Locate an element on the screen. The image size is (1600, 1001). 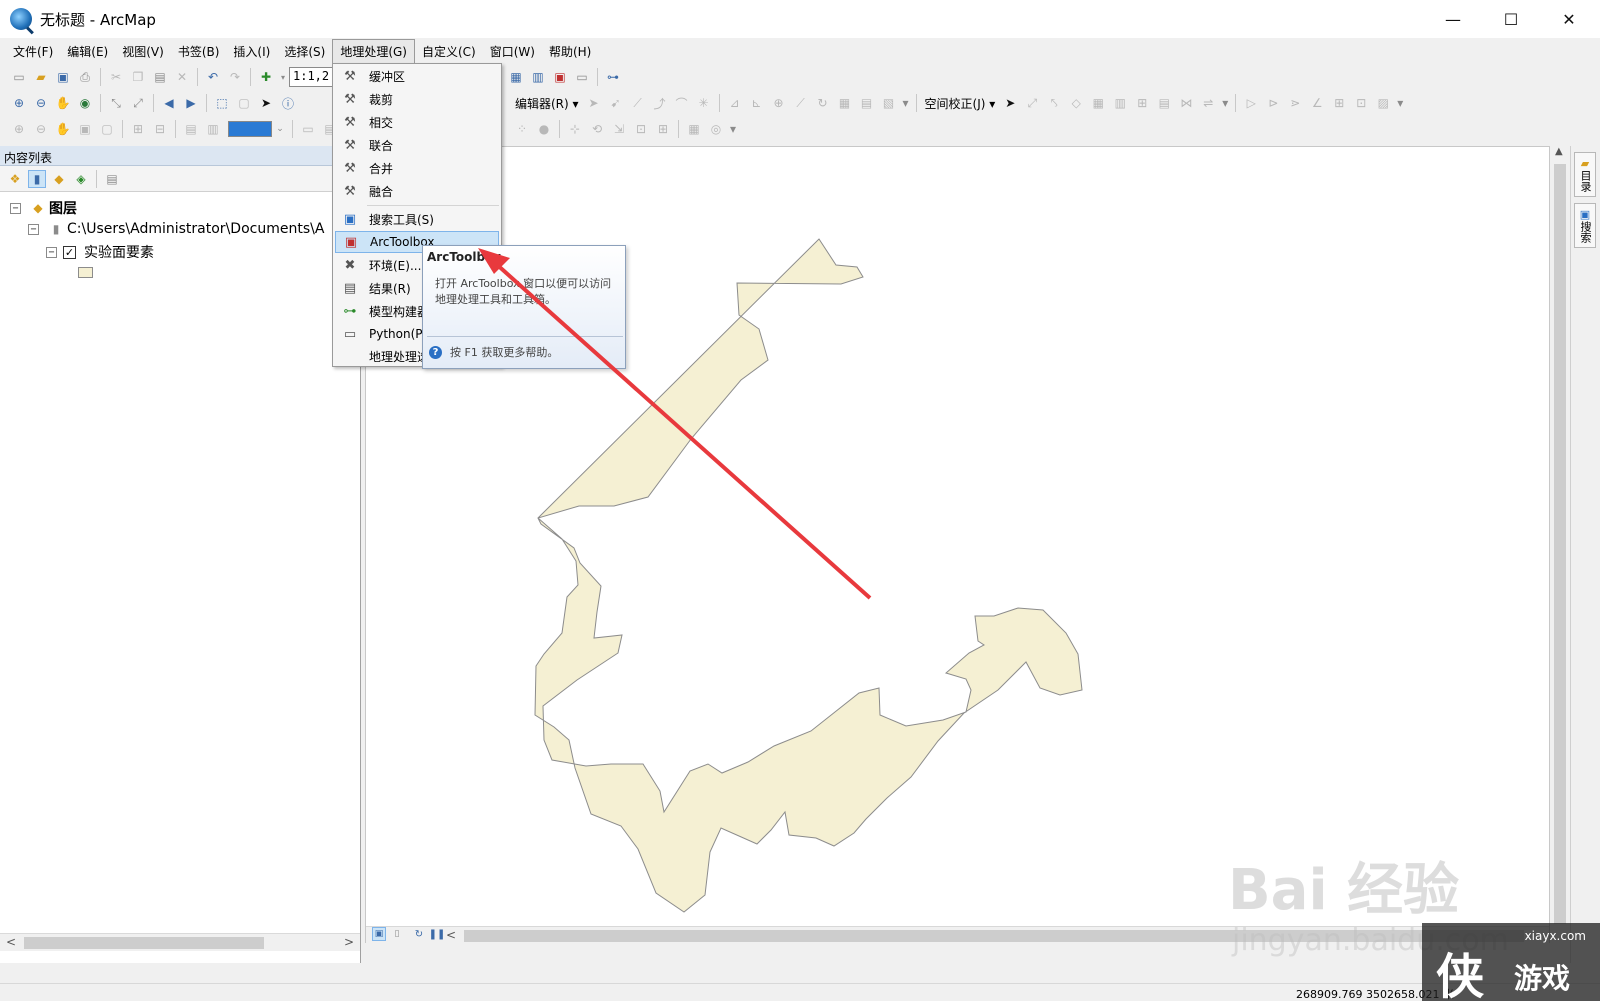
edge-match-icon: ⋈ is located at coordinates (1186, 103).